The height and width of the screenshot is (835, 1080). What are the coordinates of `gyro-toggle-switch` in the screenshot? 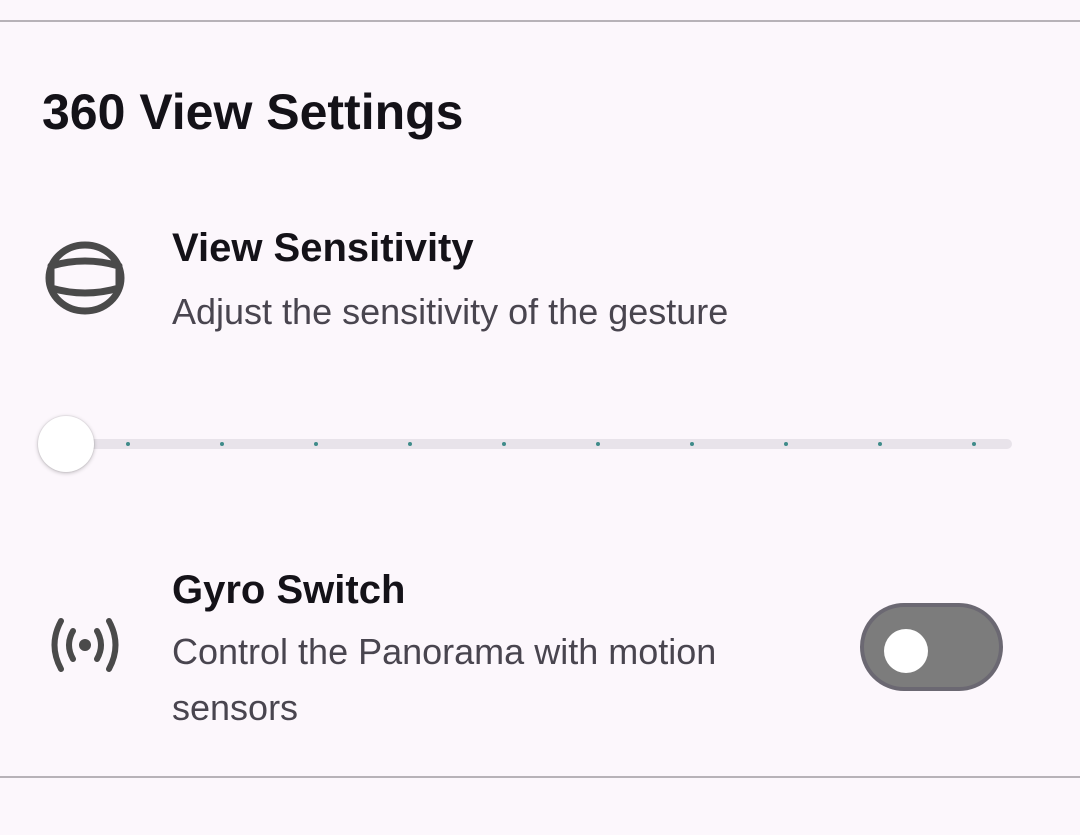 It's located at (931, 647).